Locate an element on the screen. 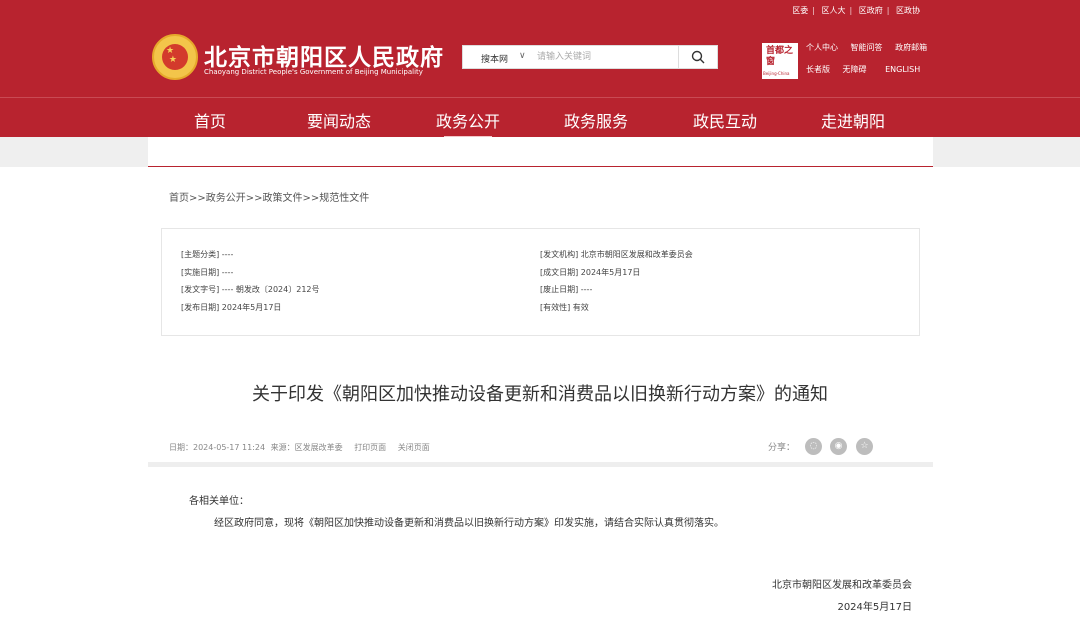 Image resolution: width=1080 pixels, height=617 pixels. meta-doc-number: [发文字号] ---- 朝发改〔2024〕212号 is located at coordinates (250, 289).